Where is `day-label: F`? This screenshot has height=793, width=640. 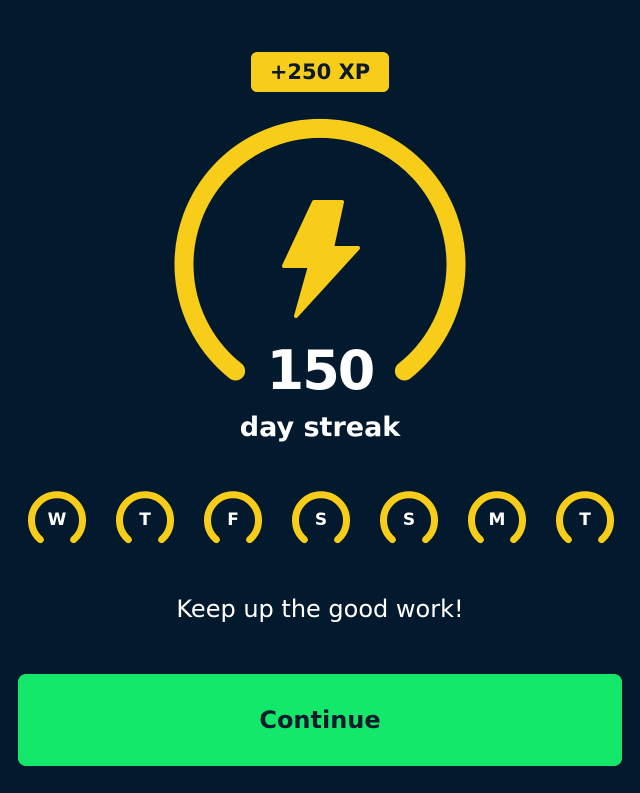 day-label: F is located at coordinates (233, 520).